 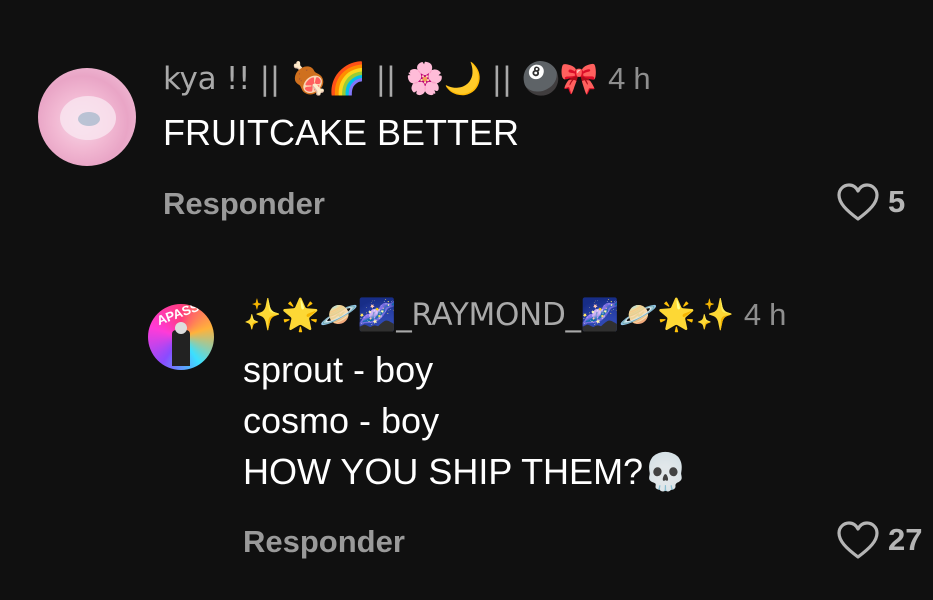 What do you see at coordinates (338, 369) in the screenshot?
I see `comment-text-line: sprout - boy` at bounding box center [338, 369].